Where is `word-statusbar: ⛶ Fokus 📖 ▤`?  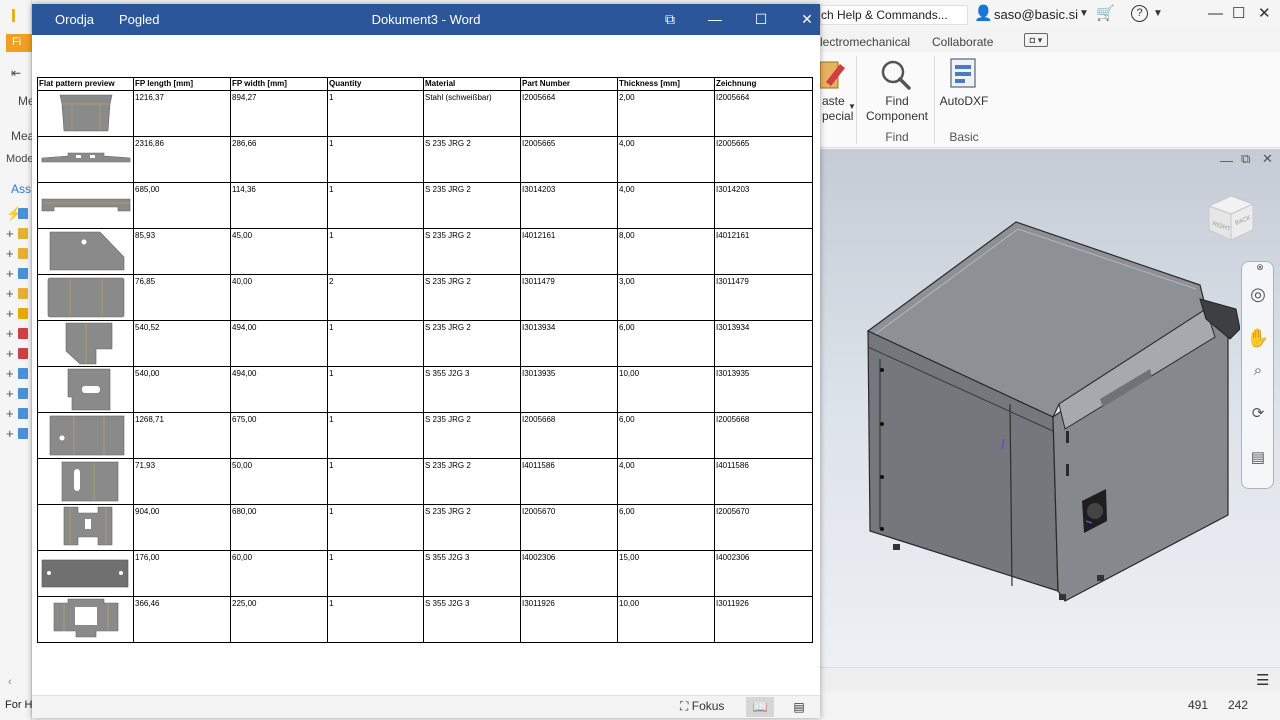
word-statusbar: ⛶ Fokus 📖 ▤ is located at coordinates (426, 706).